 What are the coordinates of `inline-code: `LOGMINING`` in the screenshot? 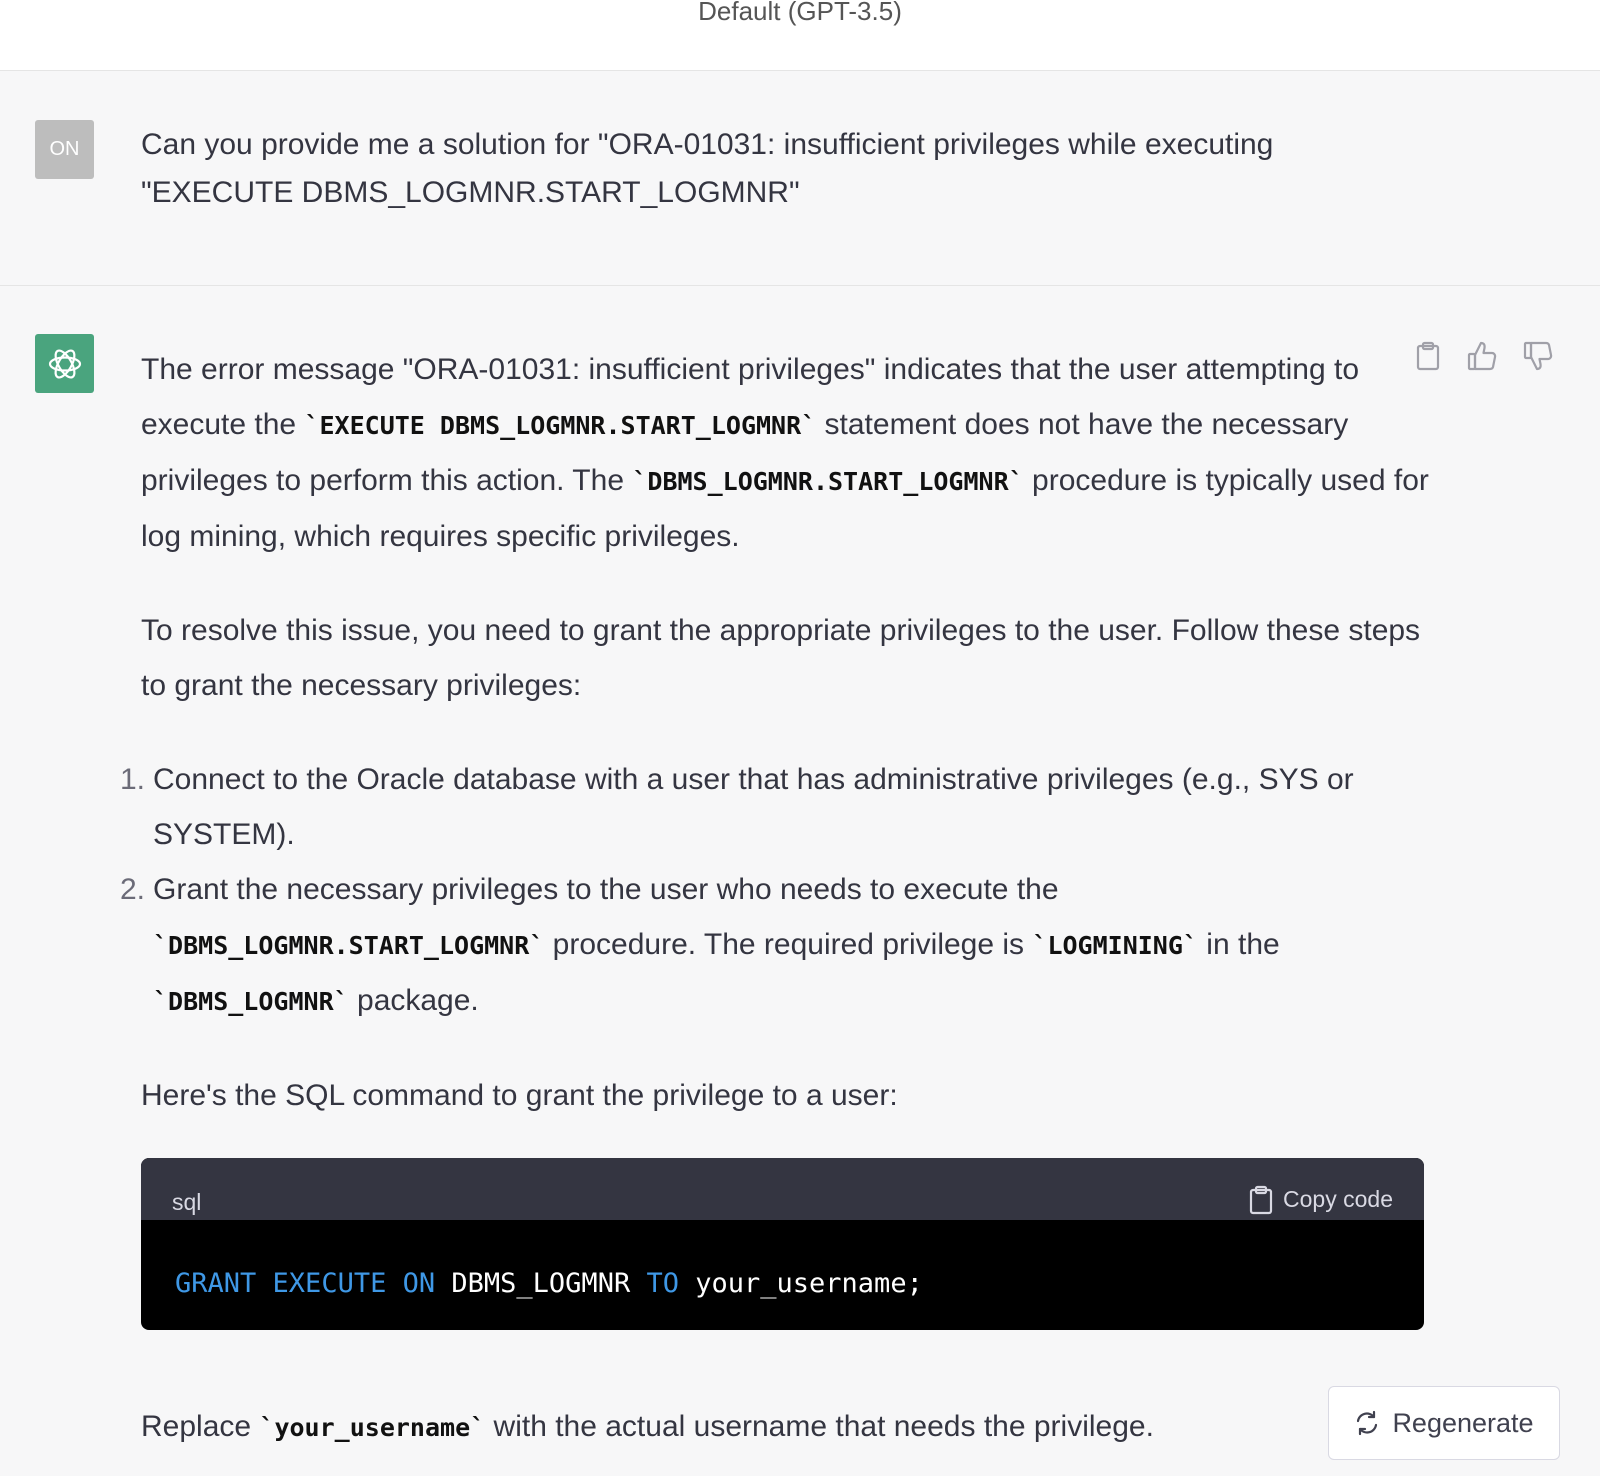 It's located at (1115, 945).